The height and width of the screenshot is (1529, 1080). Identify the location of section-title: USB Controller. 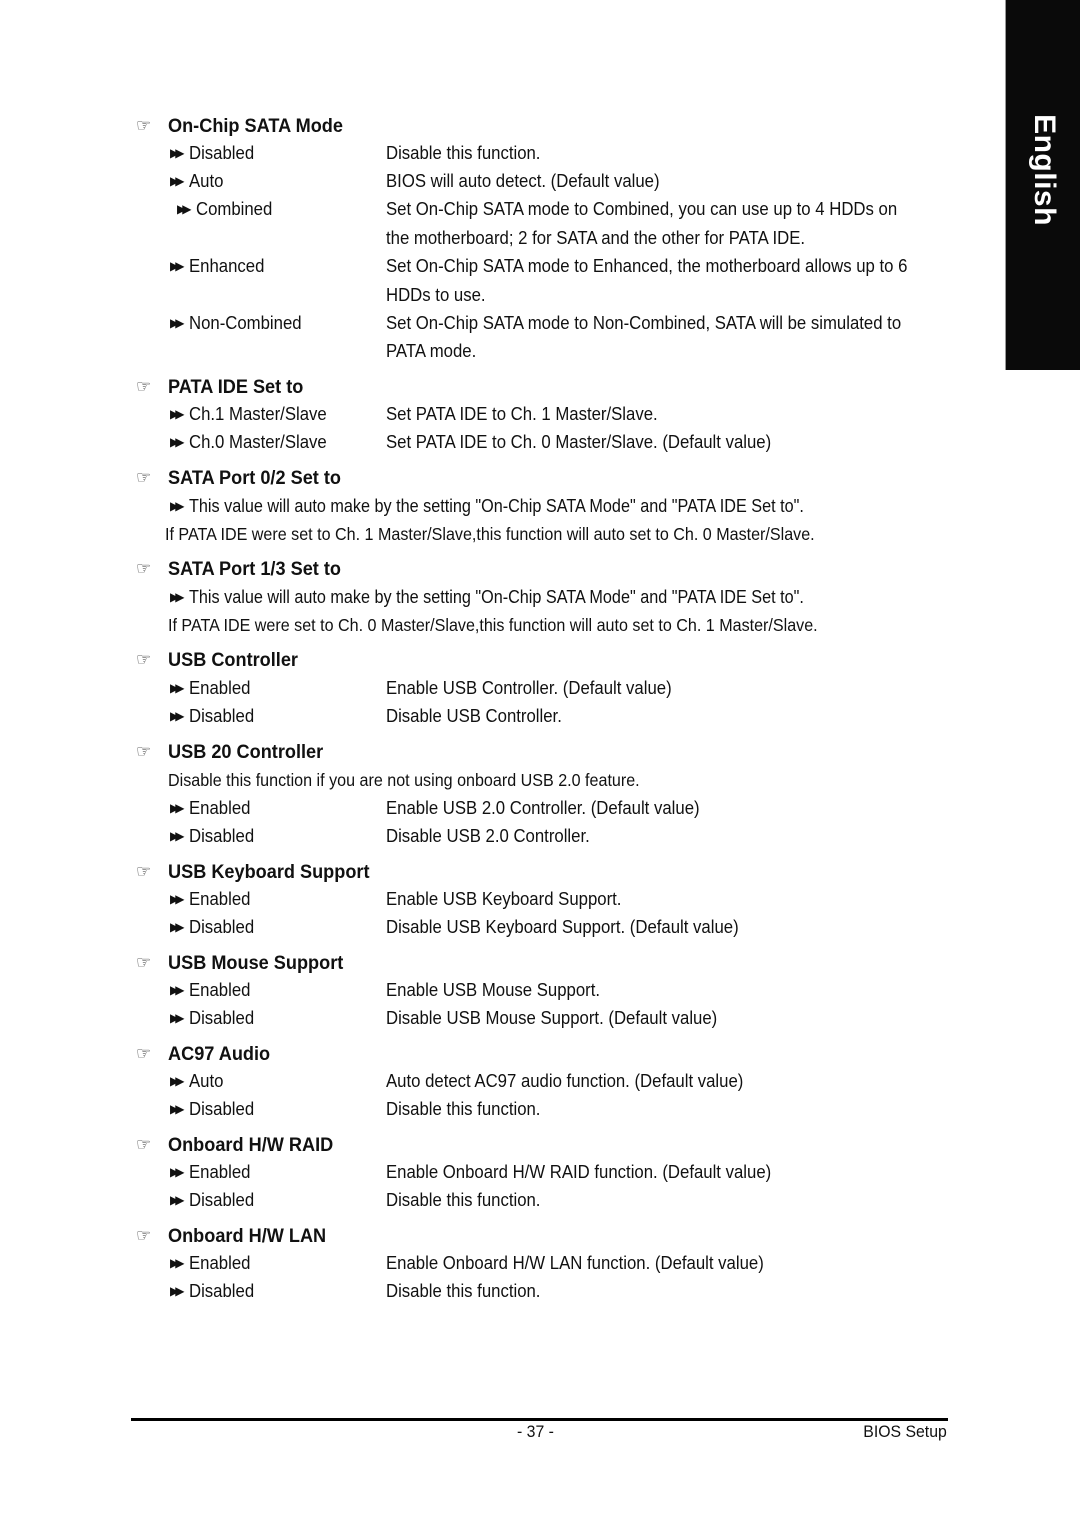
(233, 659).